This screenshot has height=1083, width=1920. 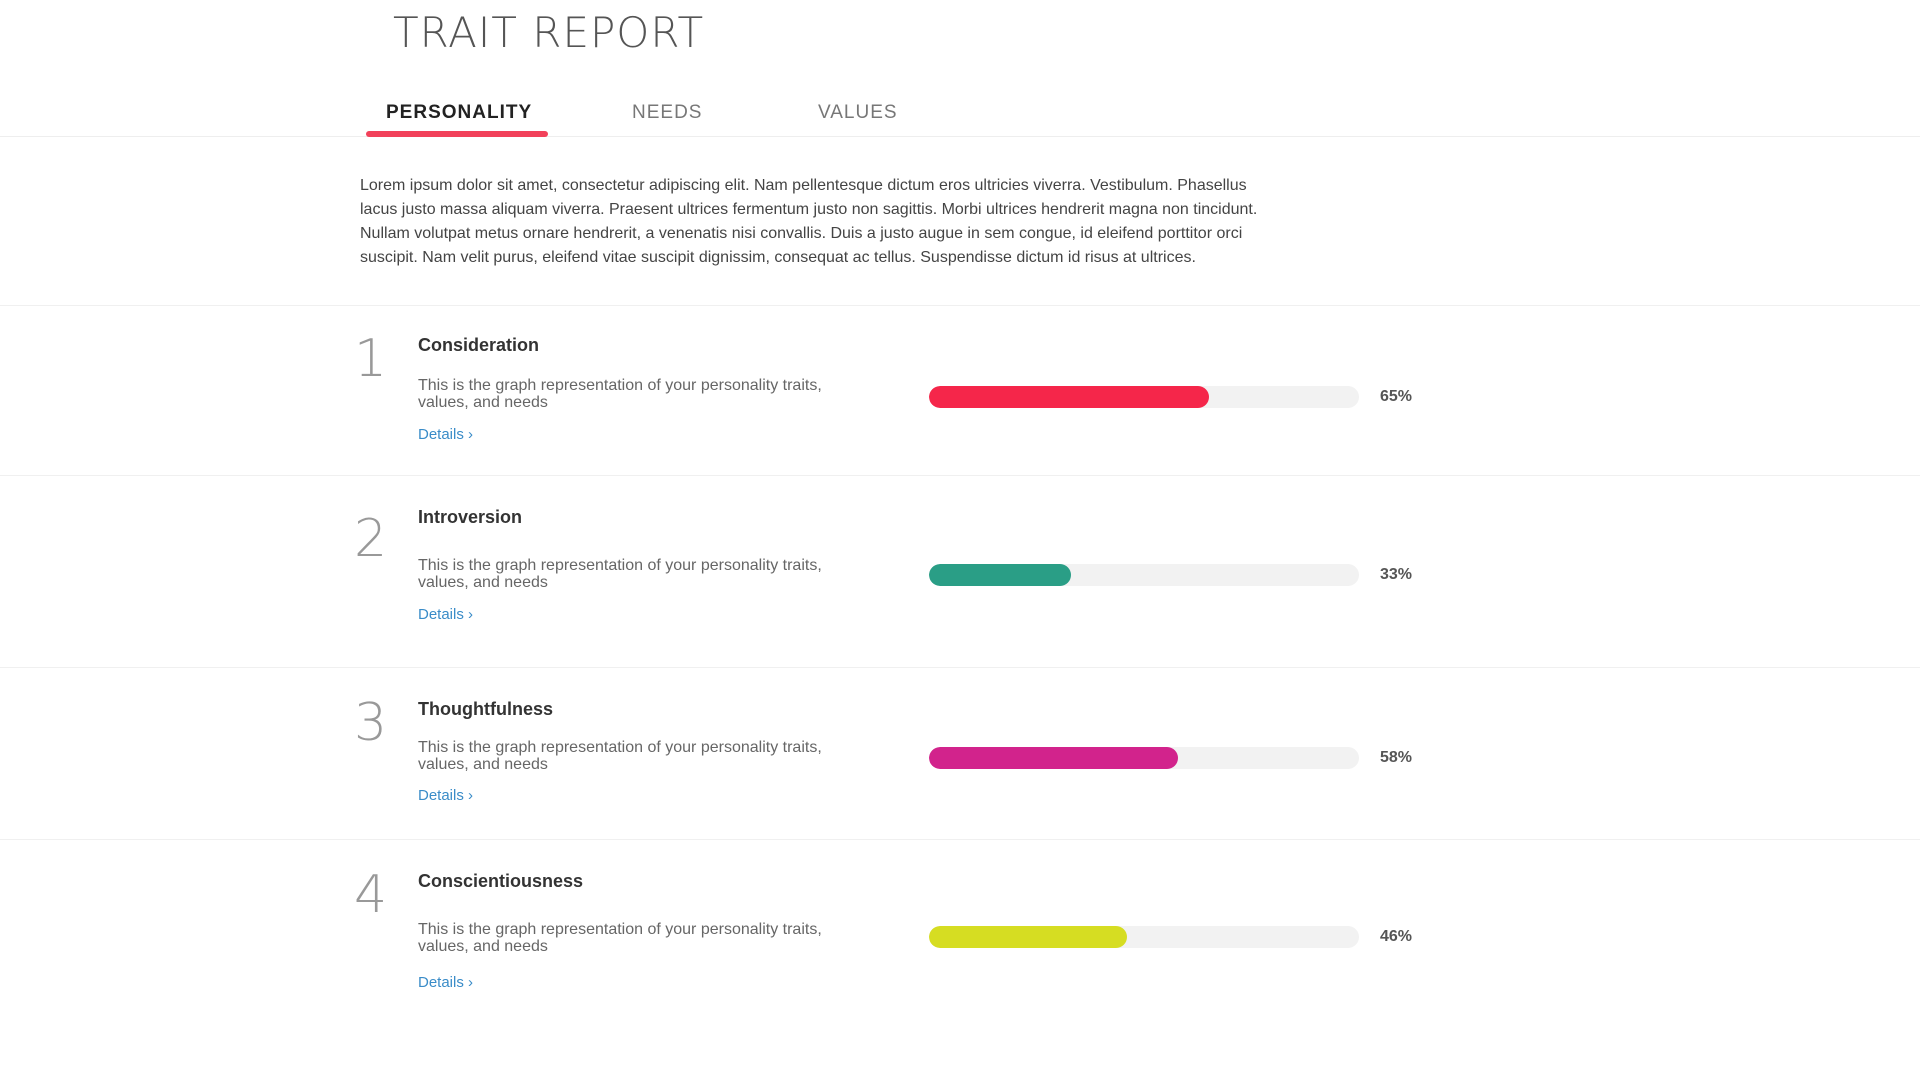 I want to click on trait-number: 2, so click(x=371, y=539).